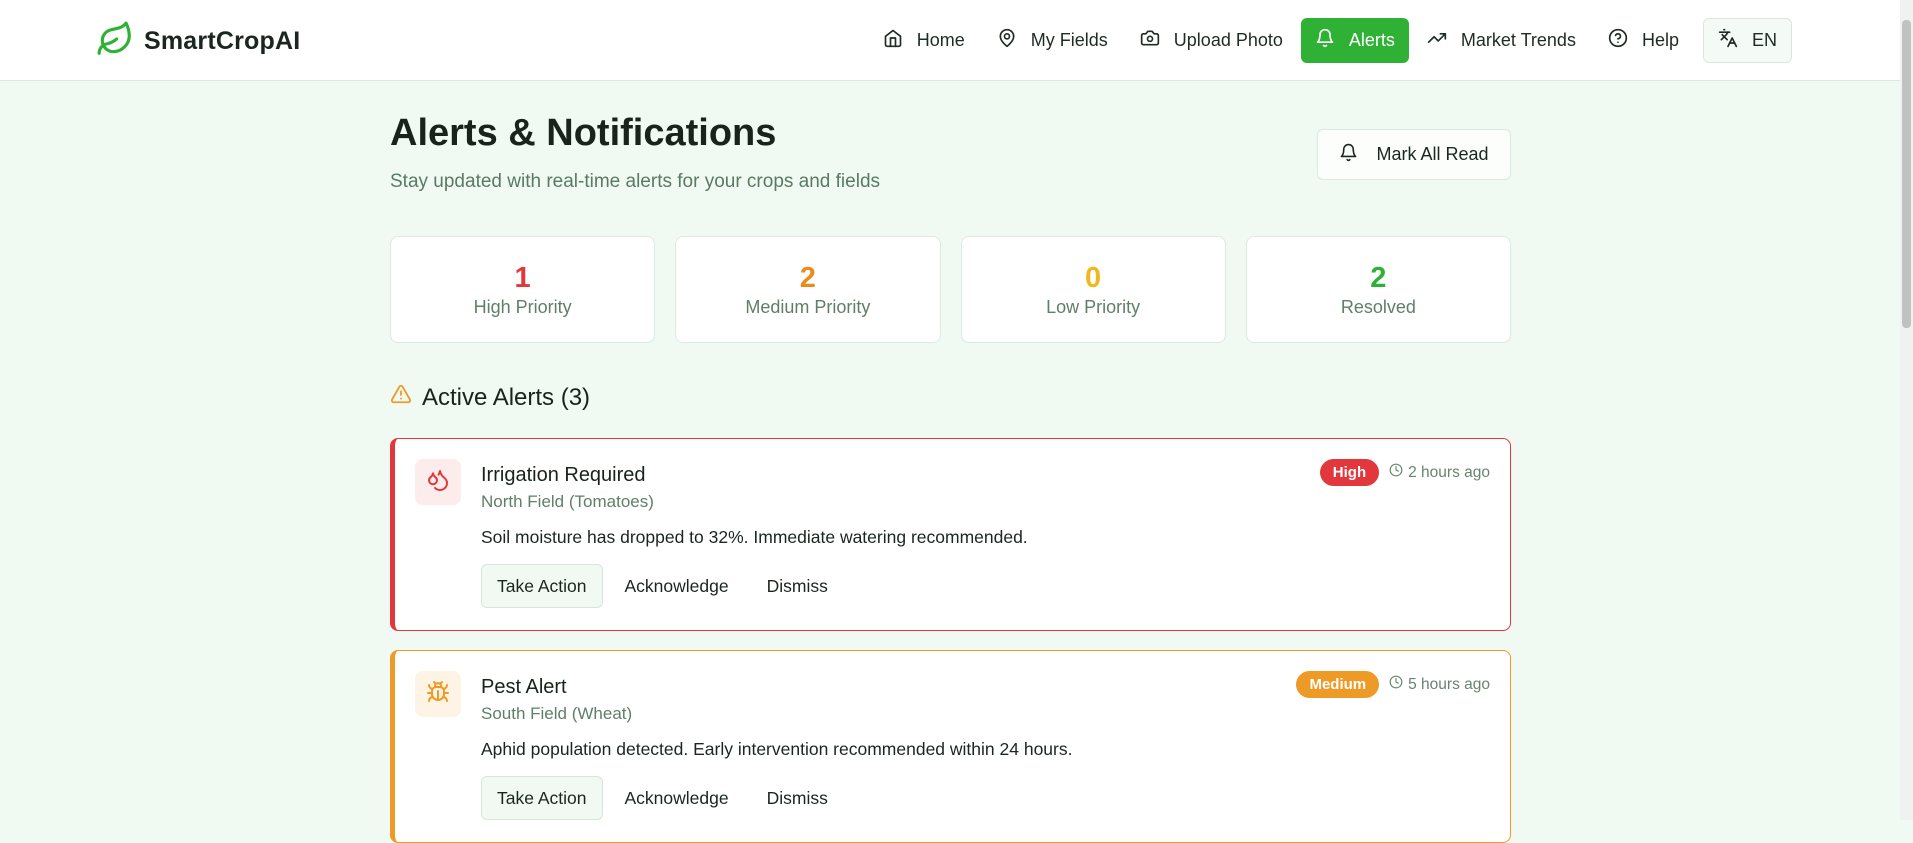 This screenshot has width=1913, height=843. Describe the element at coordinates (1093, 307) in the screenshot. I see `stat-label: Low Priority` at that location.